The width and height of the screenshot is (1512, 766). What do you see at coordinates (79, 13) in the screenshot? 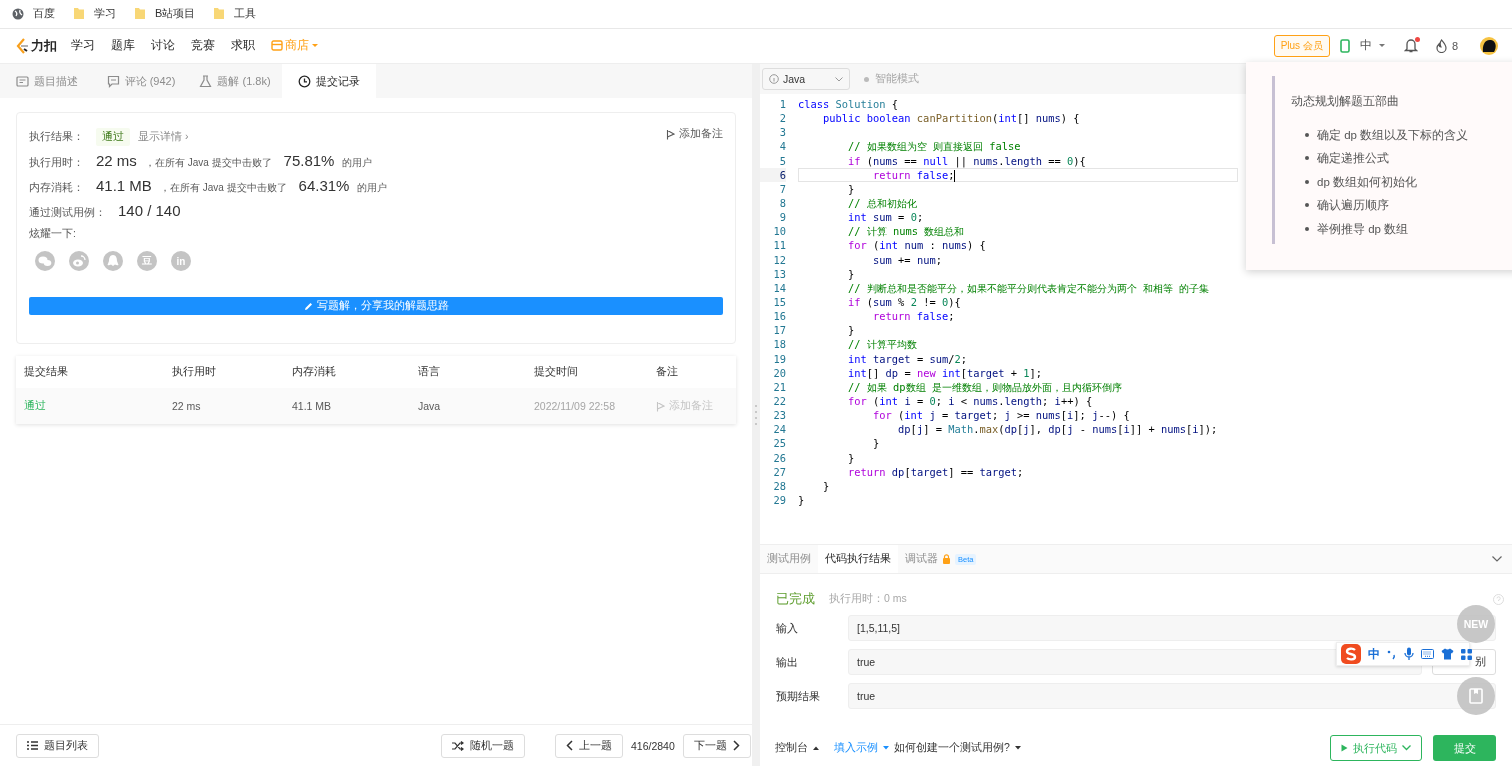
I see `folder-icon` at bounding box center [79, 13].